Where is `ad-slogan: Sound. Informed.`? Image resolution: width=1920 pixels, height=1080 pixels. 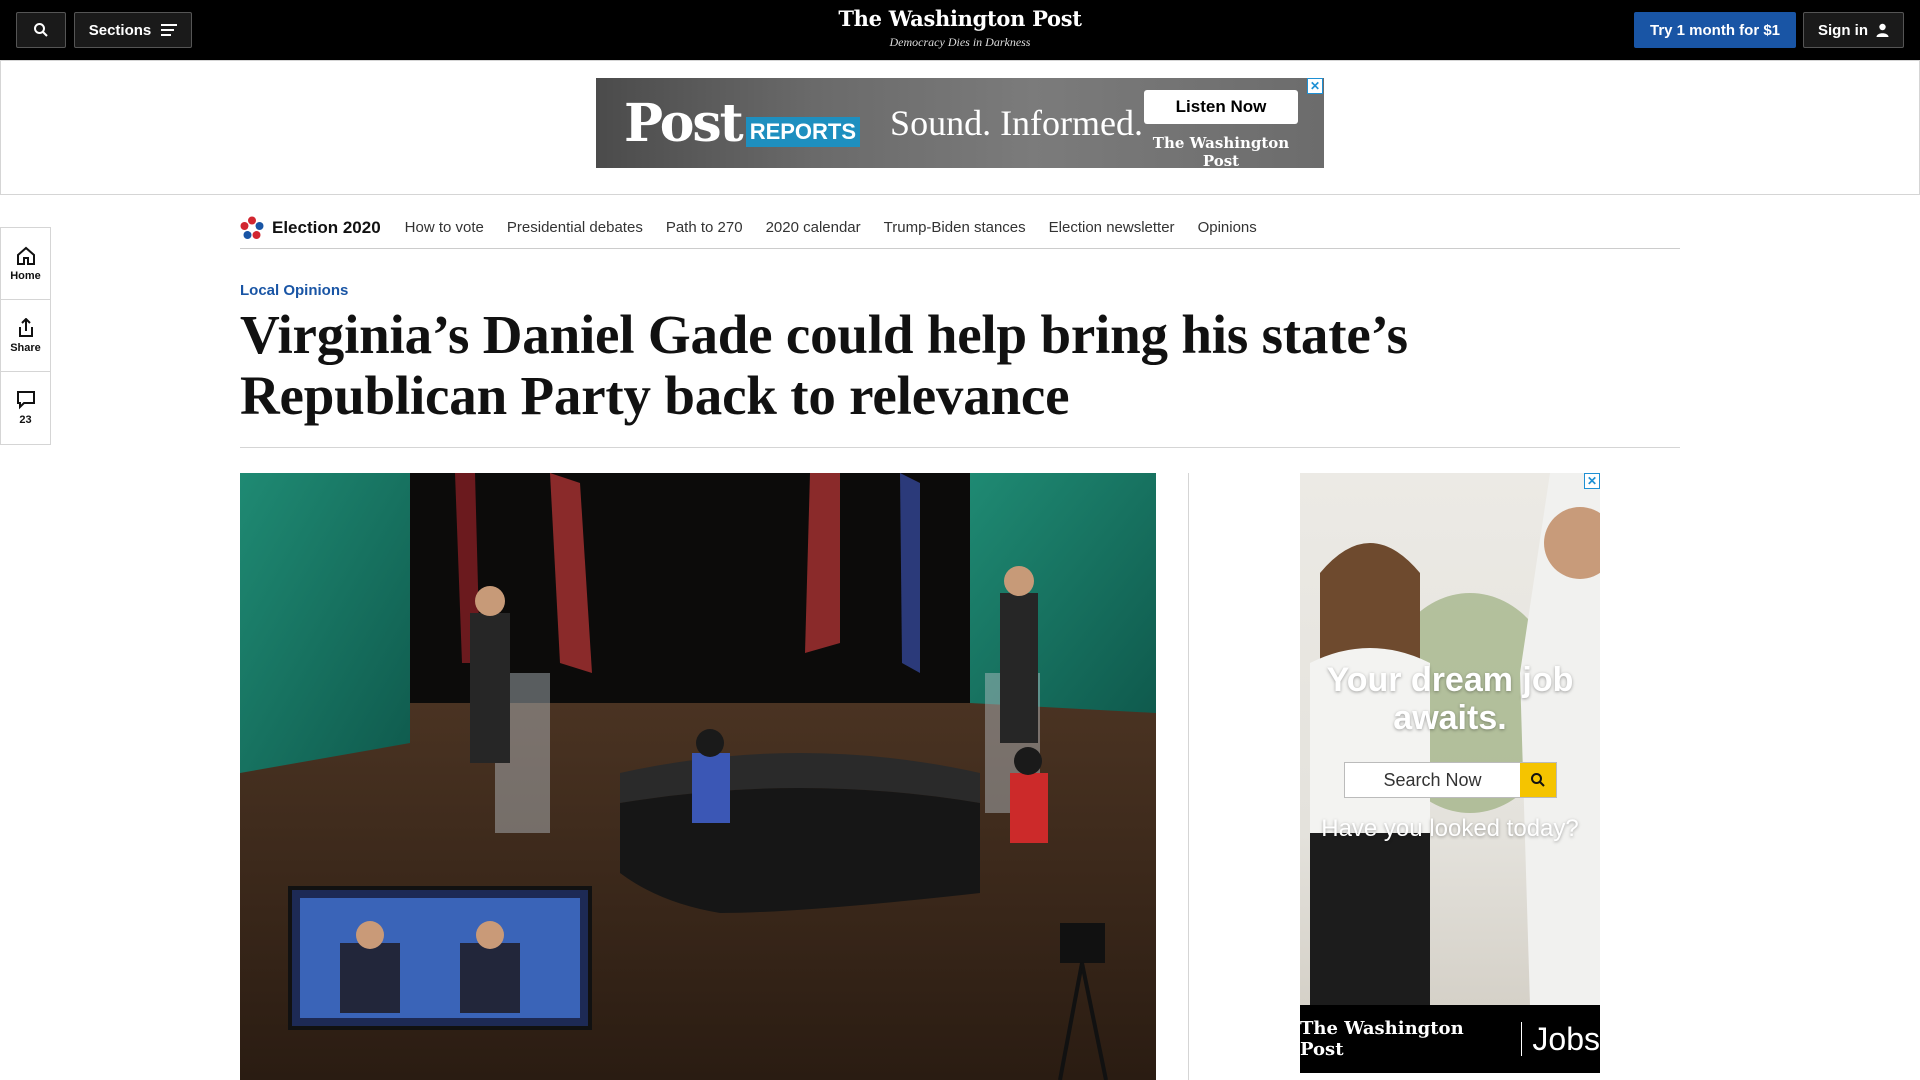
ad-slogan: Sound. Informed. is located at coordinates (1016, 123).